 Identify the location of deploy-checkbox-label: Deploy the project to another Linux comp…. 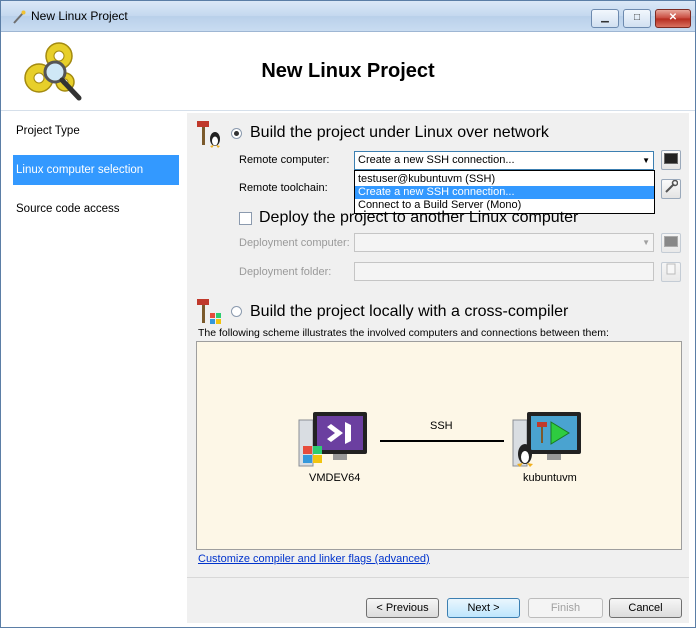
(419, 217).